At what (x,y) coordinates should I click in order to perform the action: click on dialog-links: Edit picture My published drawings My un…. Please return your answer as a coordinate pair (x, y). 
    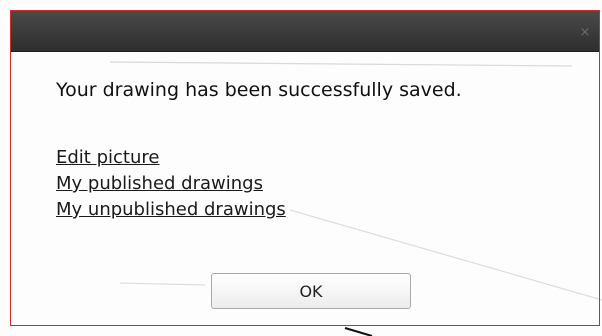
    Looking at the image, I should click on (171, 184).